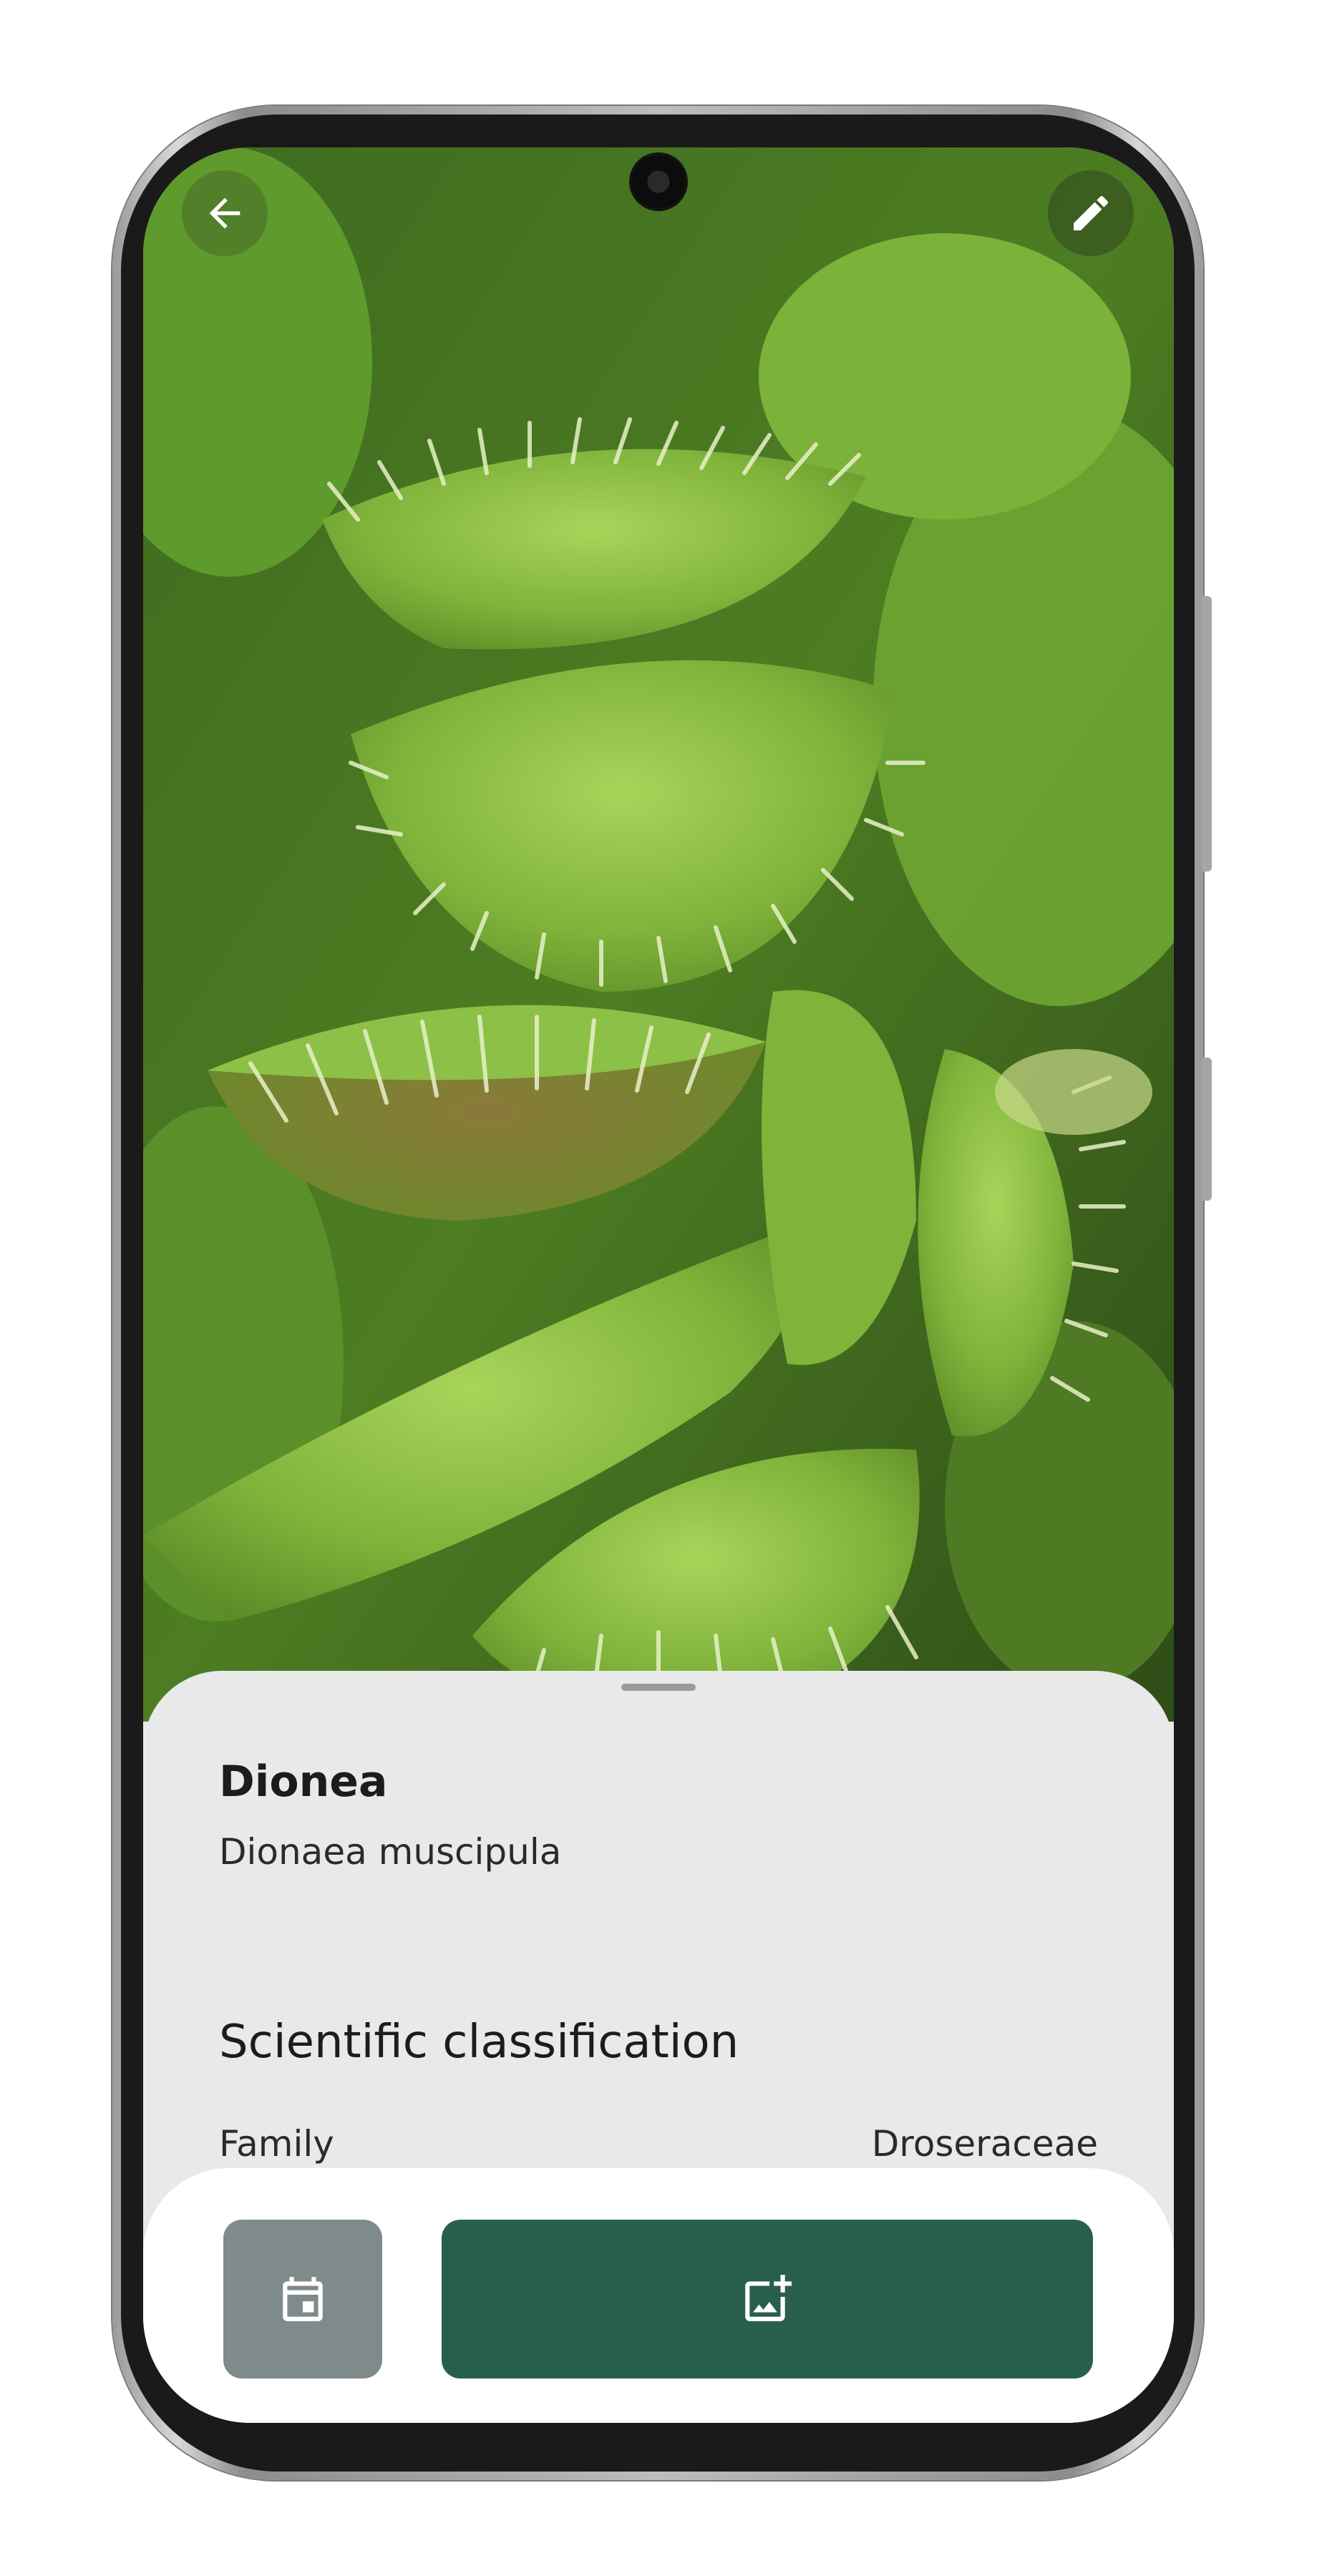 The image size is (1317, 2576). I want to click on front-camera, so click(658, 182).